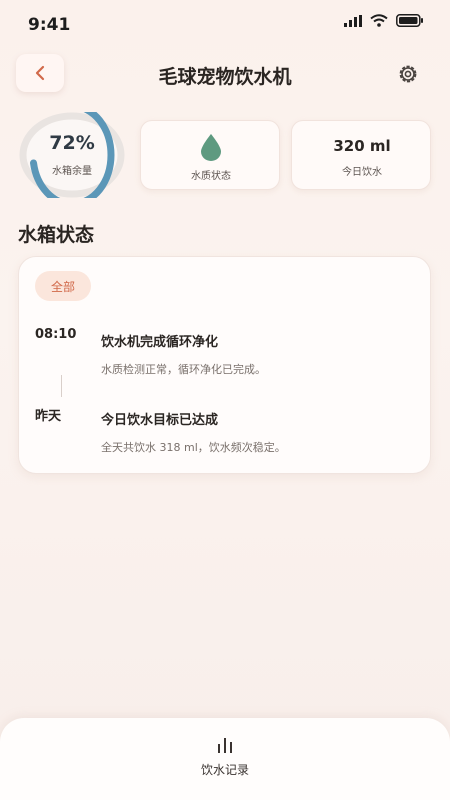  I want to click on timeline-desc: 水质检测正常，循环净化已完成。, so click(183, 369).